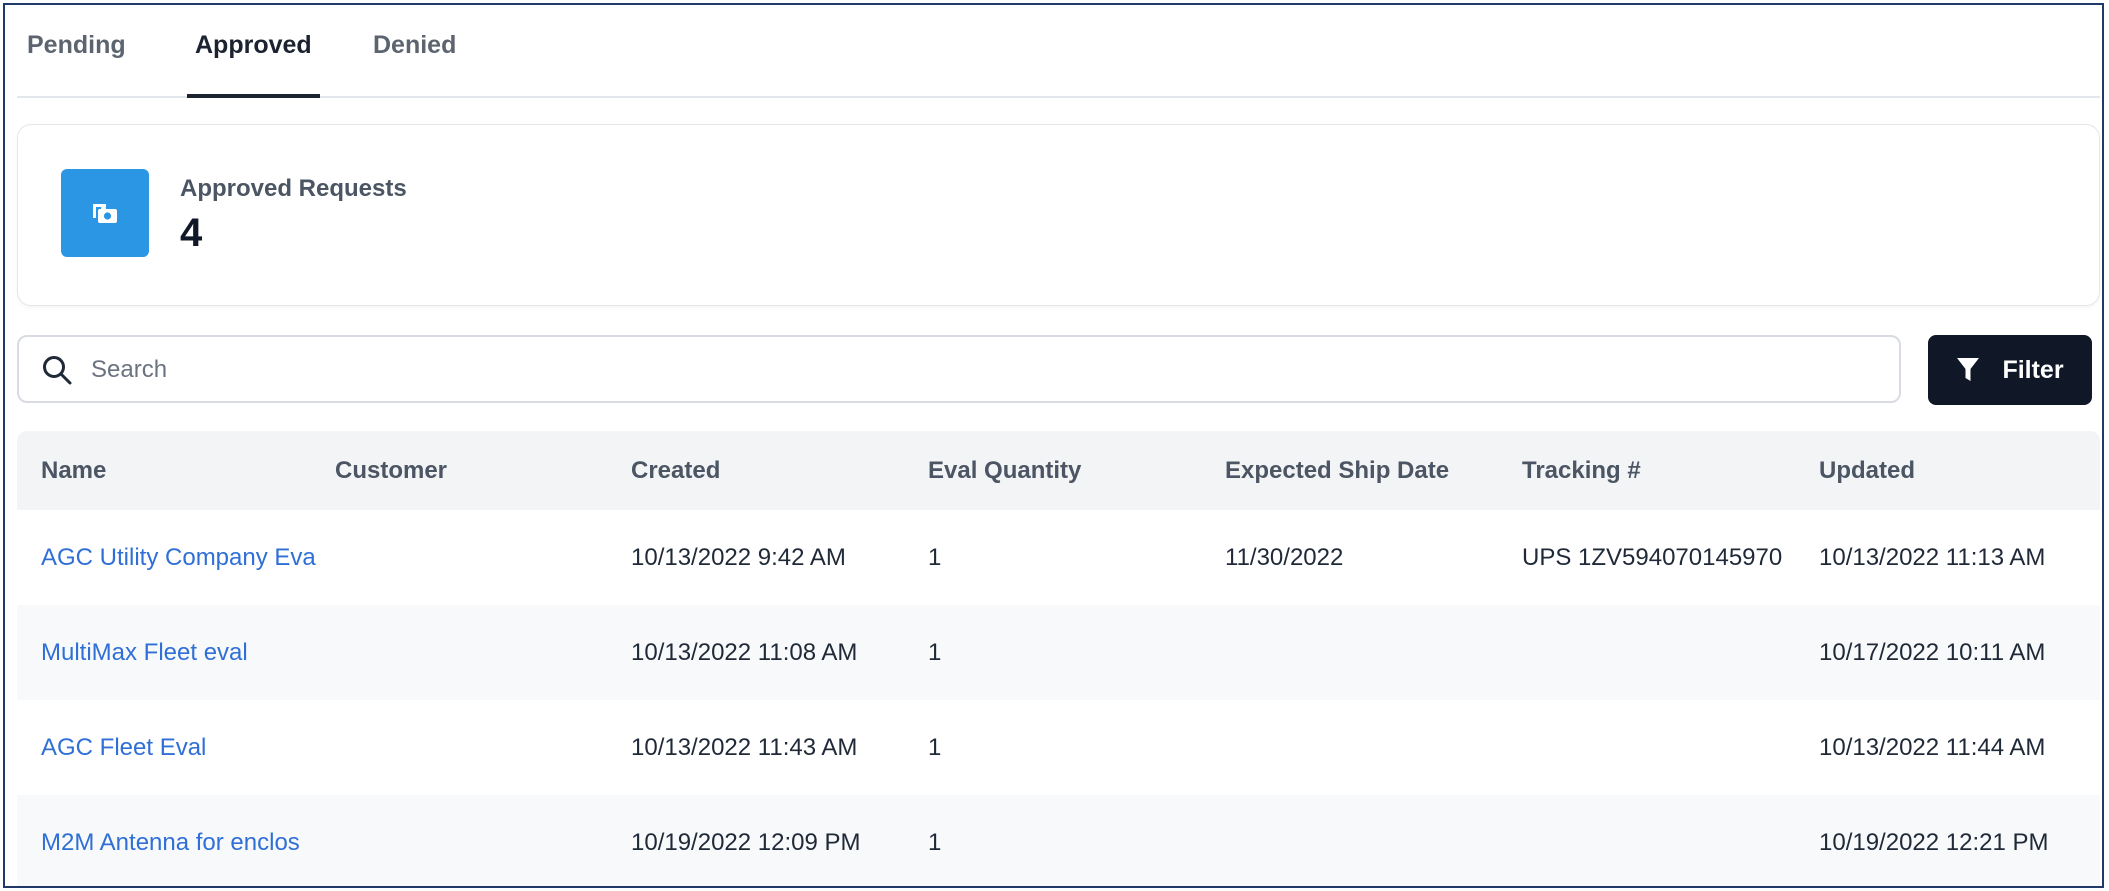 This screenshot has width=2109, height=891. Describe the element at coordinates (1365, 470) in the screenshot. I see `column-header-expected-ship-date: Expected Ship Date` at that location.